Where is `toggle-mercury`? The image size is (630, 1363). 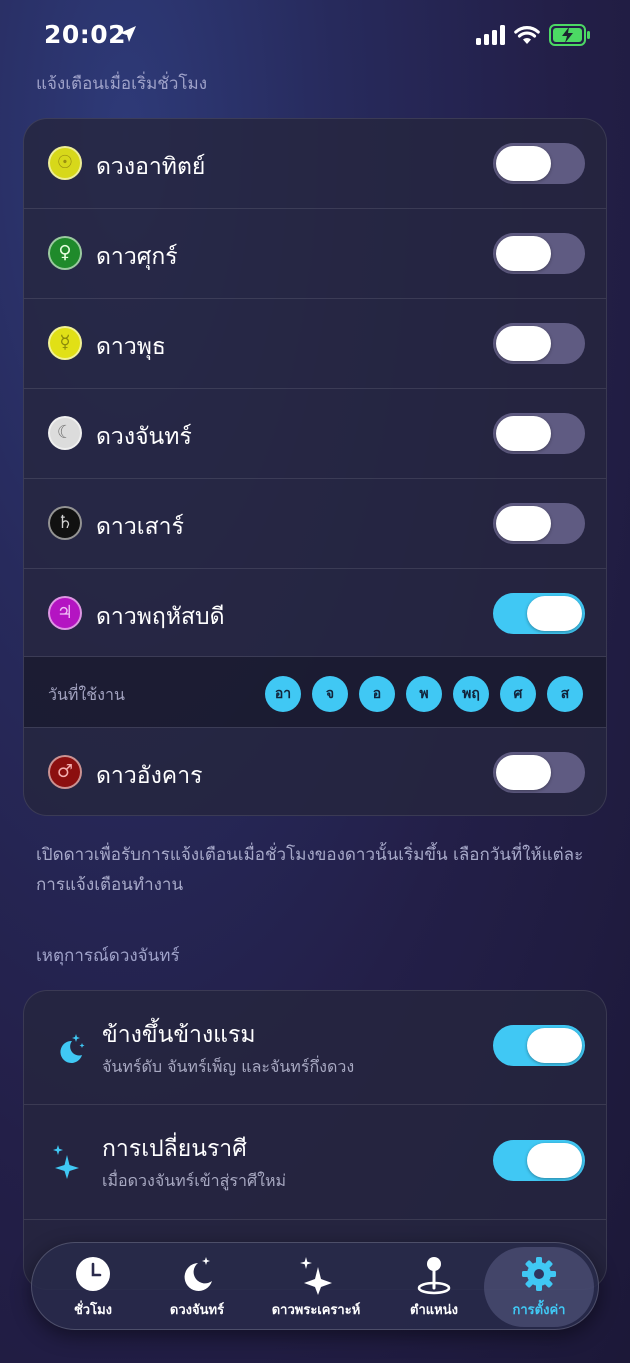
toggle-mercury is located at coordinates (539, 343).